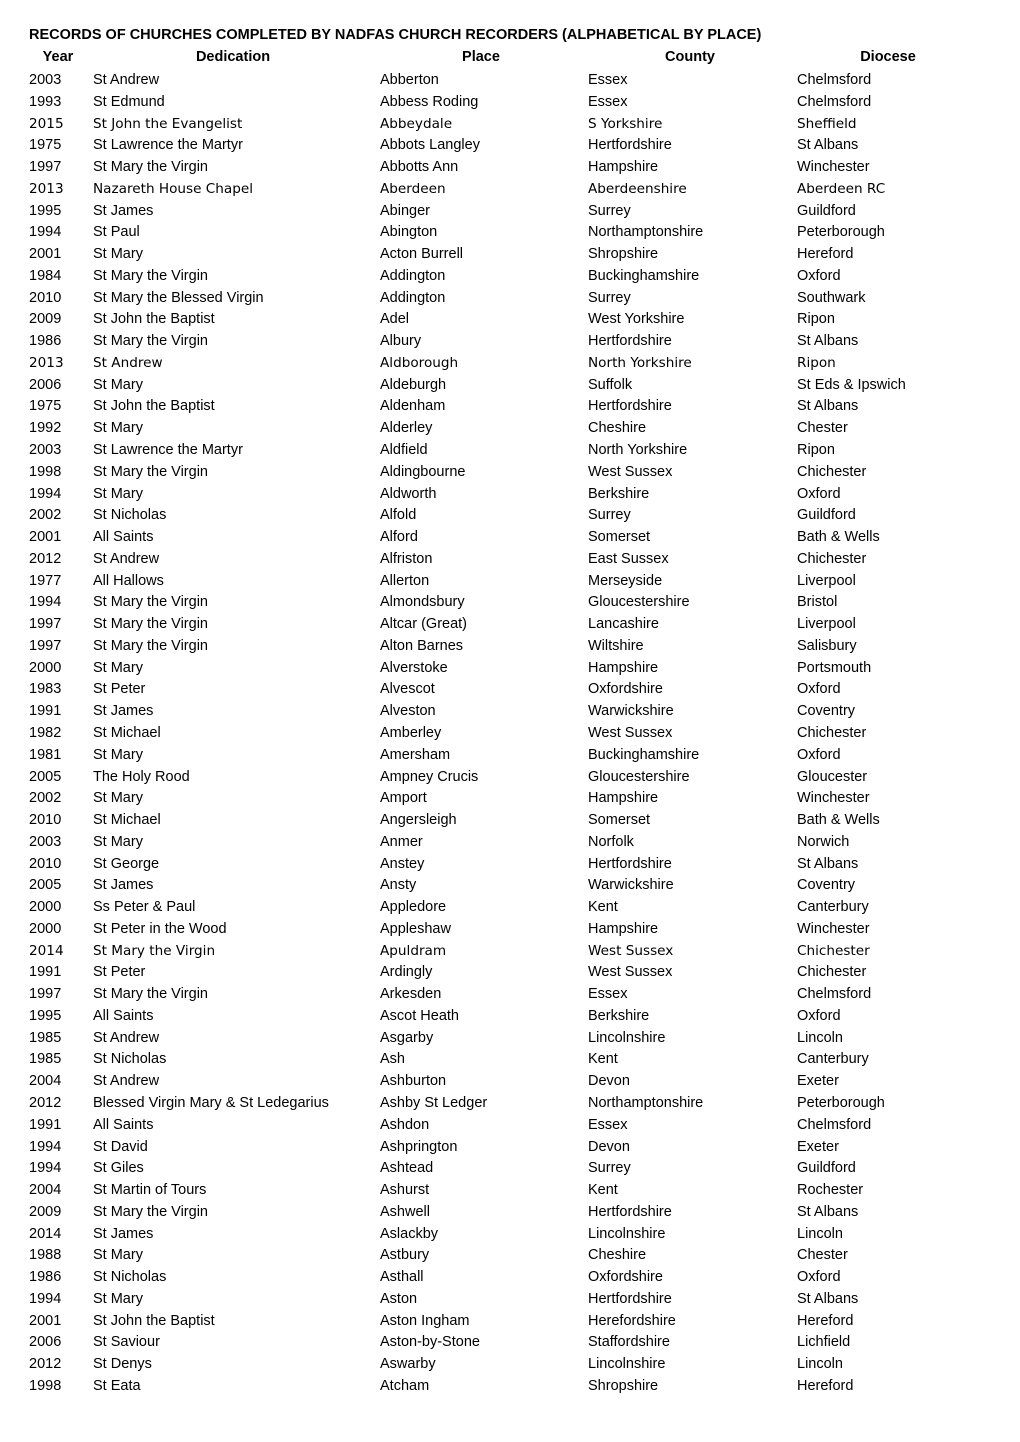 This screenshot has height=1442, width=1020. I want to click on year-cell: 2012, so click(45, 558).